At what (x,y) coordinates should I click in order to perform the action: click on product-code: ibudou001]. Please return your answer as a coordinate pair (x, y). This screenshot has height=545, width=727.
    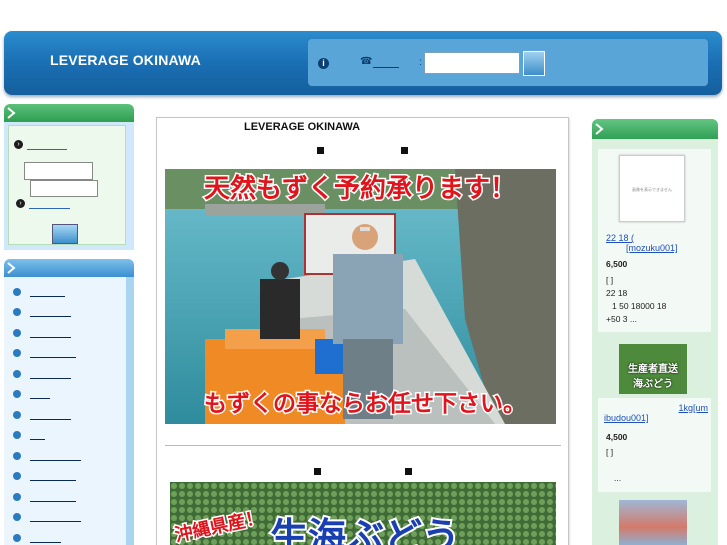
    Looking at the image, I should click on (656, 418).